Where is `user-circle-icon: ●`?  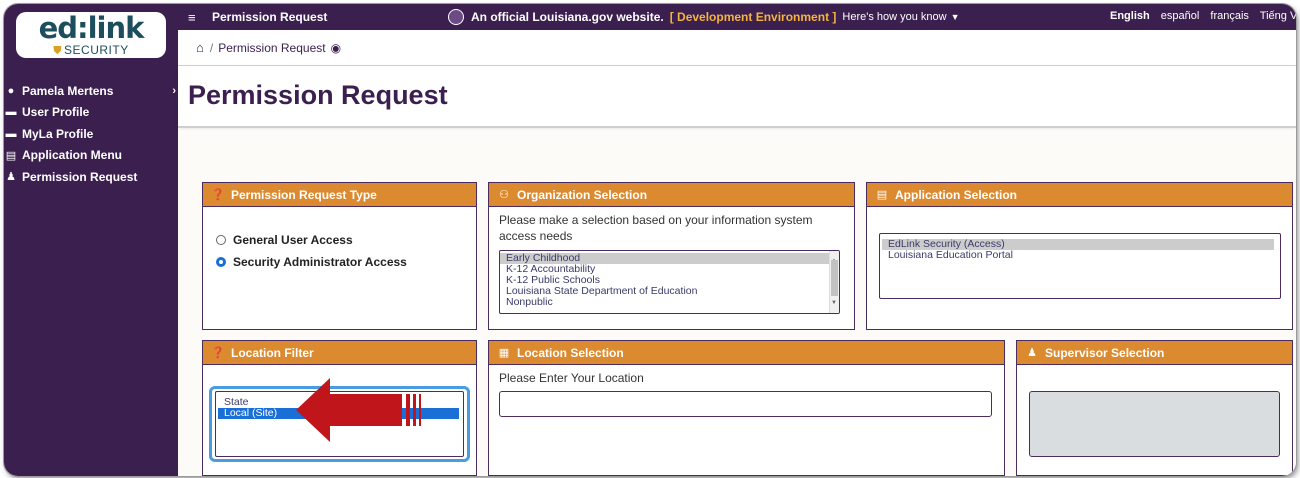 user-circle-icon: ● is located at coordinates (11, 90).